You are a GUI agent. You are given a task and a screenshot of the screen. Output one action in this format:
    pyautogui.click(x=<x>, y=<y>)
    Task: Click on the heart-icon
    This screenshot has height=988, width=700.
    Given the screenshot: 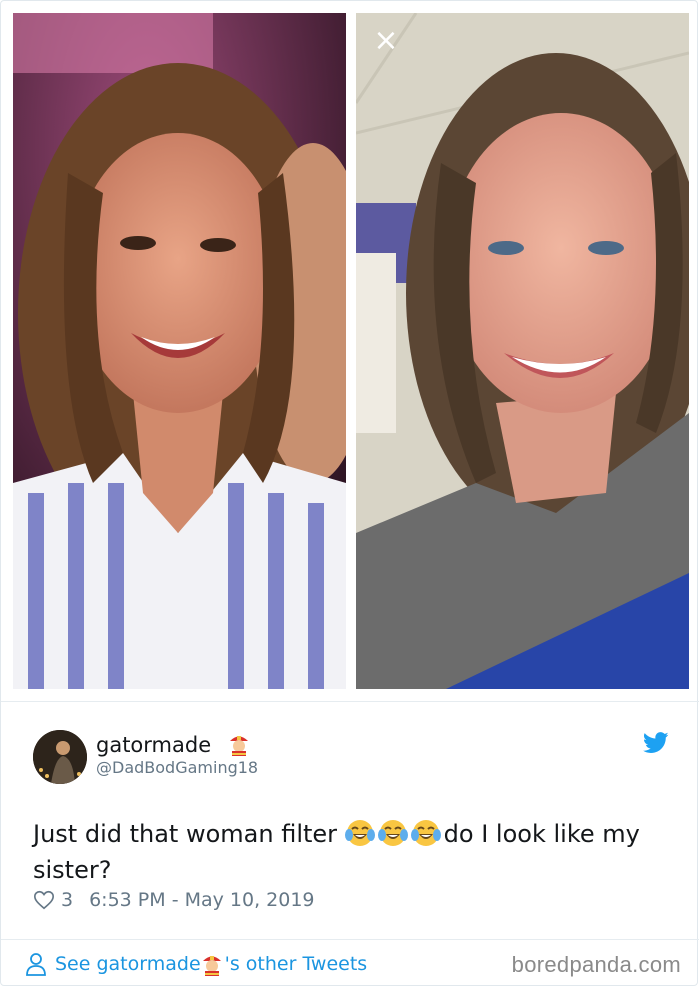 What is the action you would take?
    pyautogui.click(x=44, y=900)
    